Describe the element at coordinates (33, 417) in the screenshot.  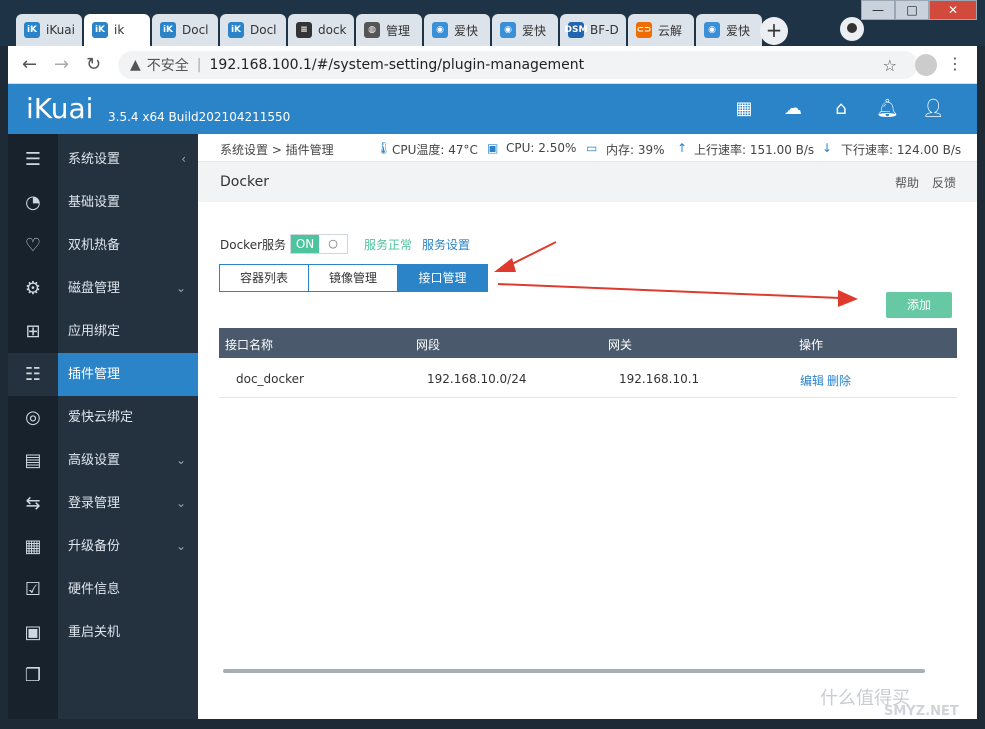
I see `wifi-icon: ◎` at that location.